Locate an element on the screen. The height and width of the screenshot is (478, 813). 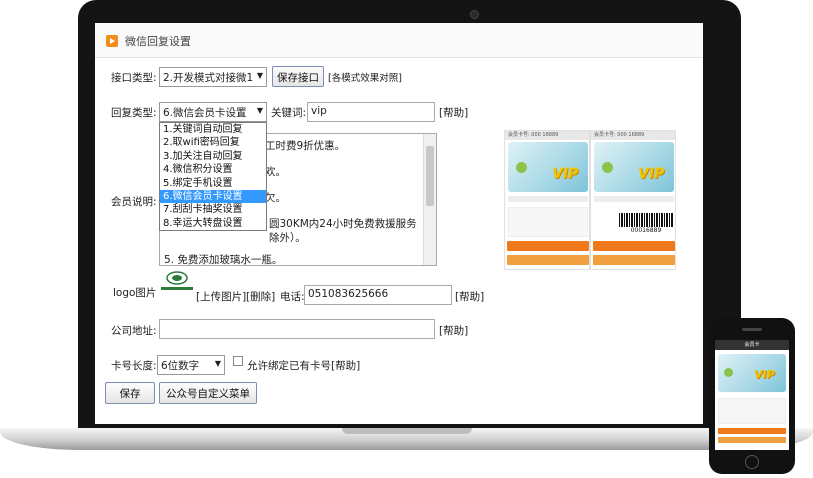
member-card-preview-left: 会员卡号: 000 16889 VIP is located at coordinates (547, 200).